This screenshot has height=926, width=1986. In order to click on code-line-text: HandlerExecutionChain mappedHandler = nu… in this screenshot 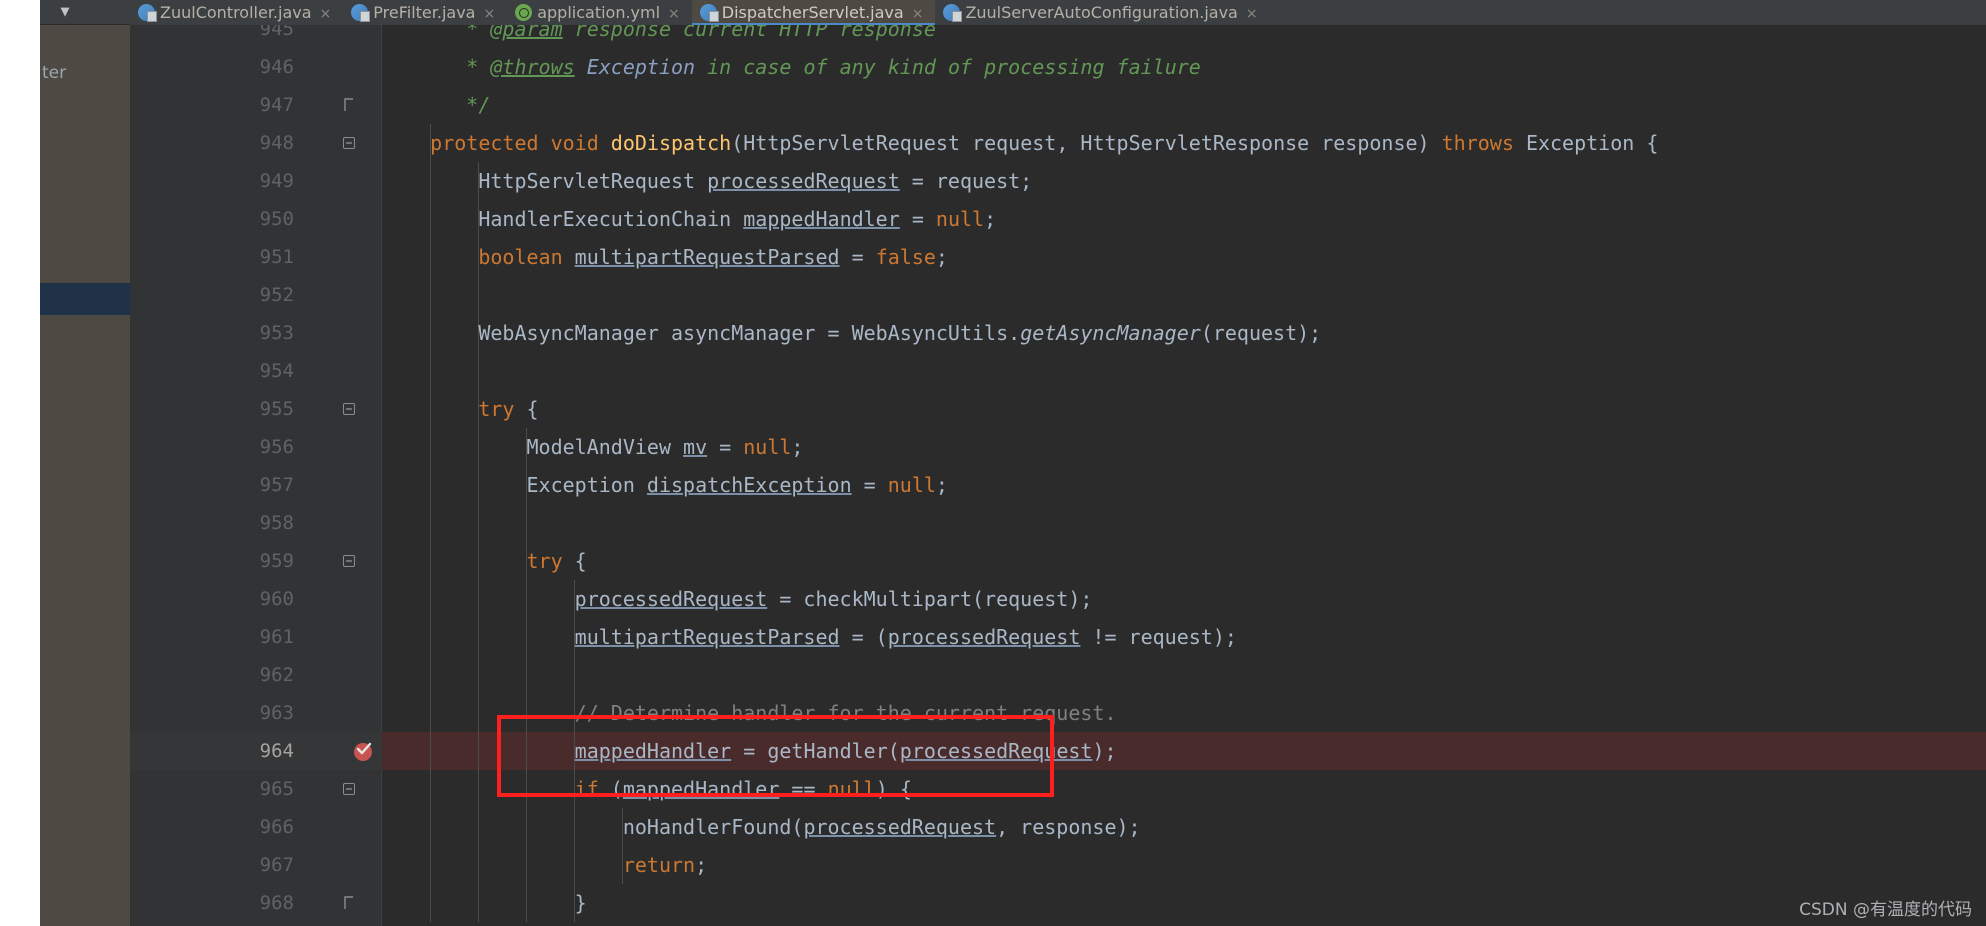, I will do `click(689, 219)`.